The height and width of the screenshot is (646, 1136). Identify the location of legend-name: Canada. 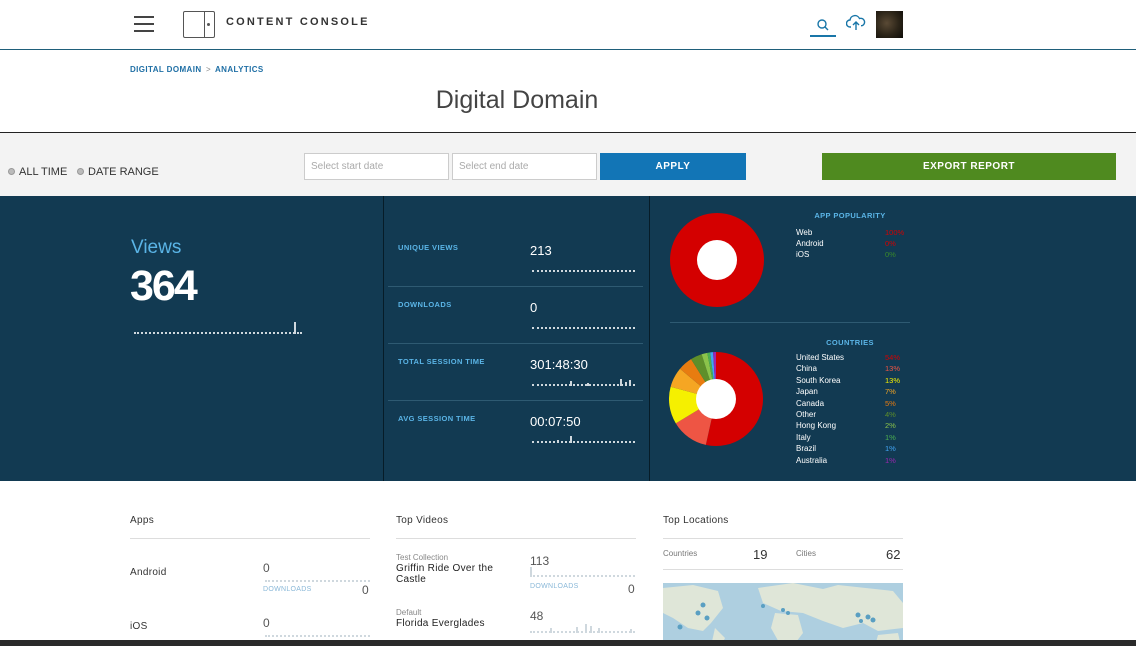
(810, 403).